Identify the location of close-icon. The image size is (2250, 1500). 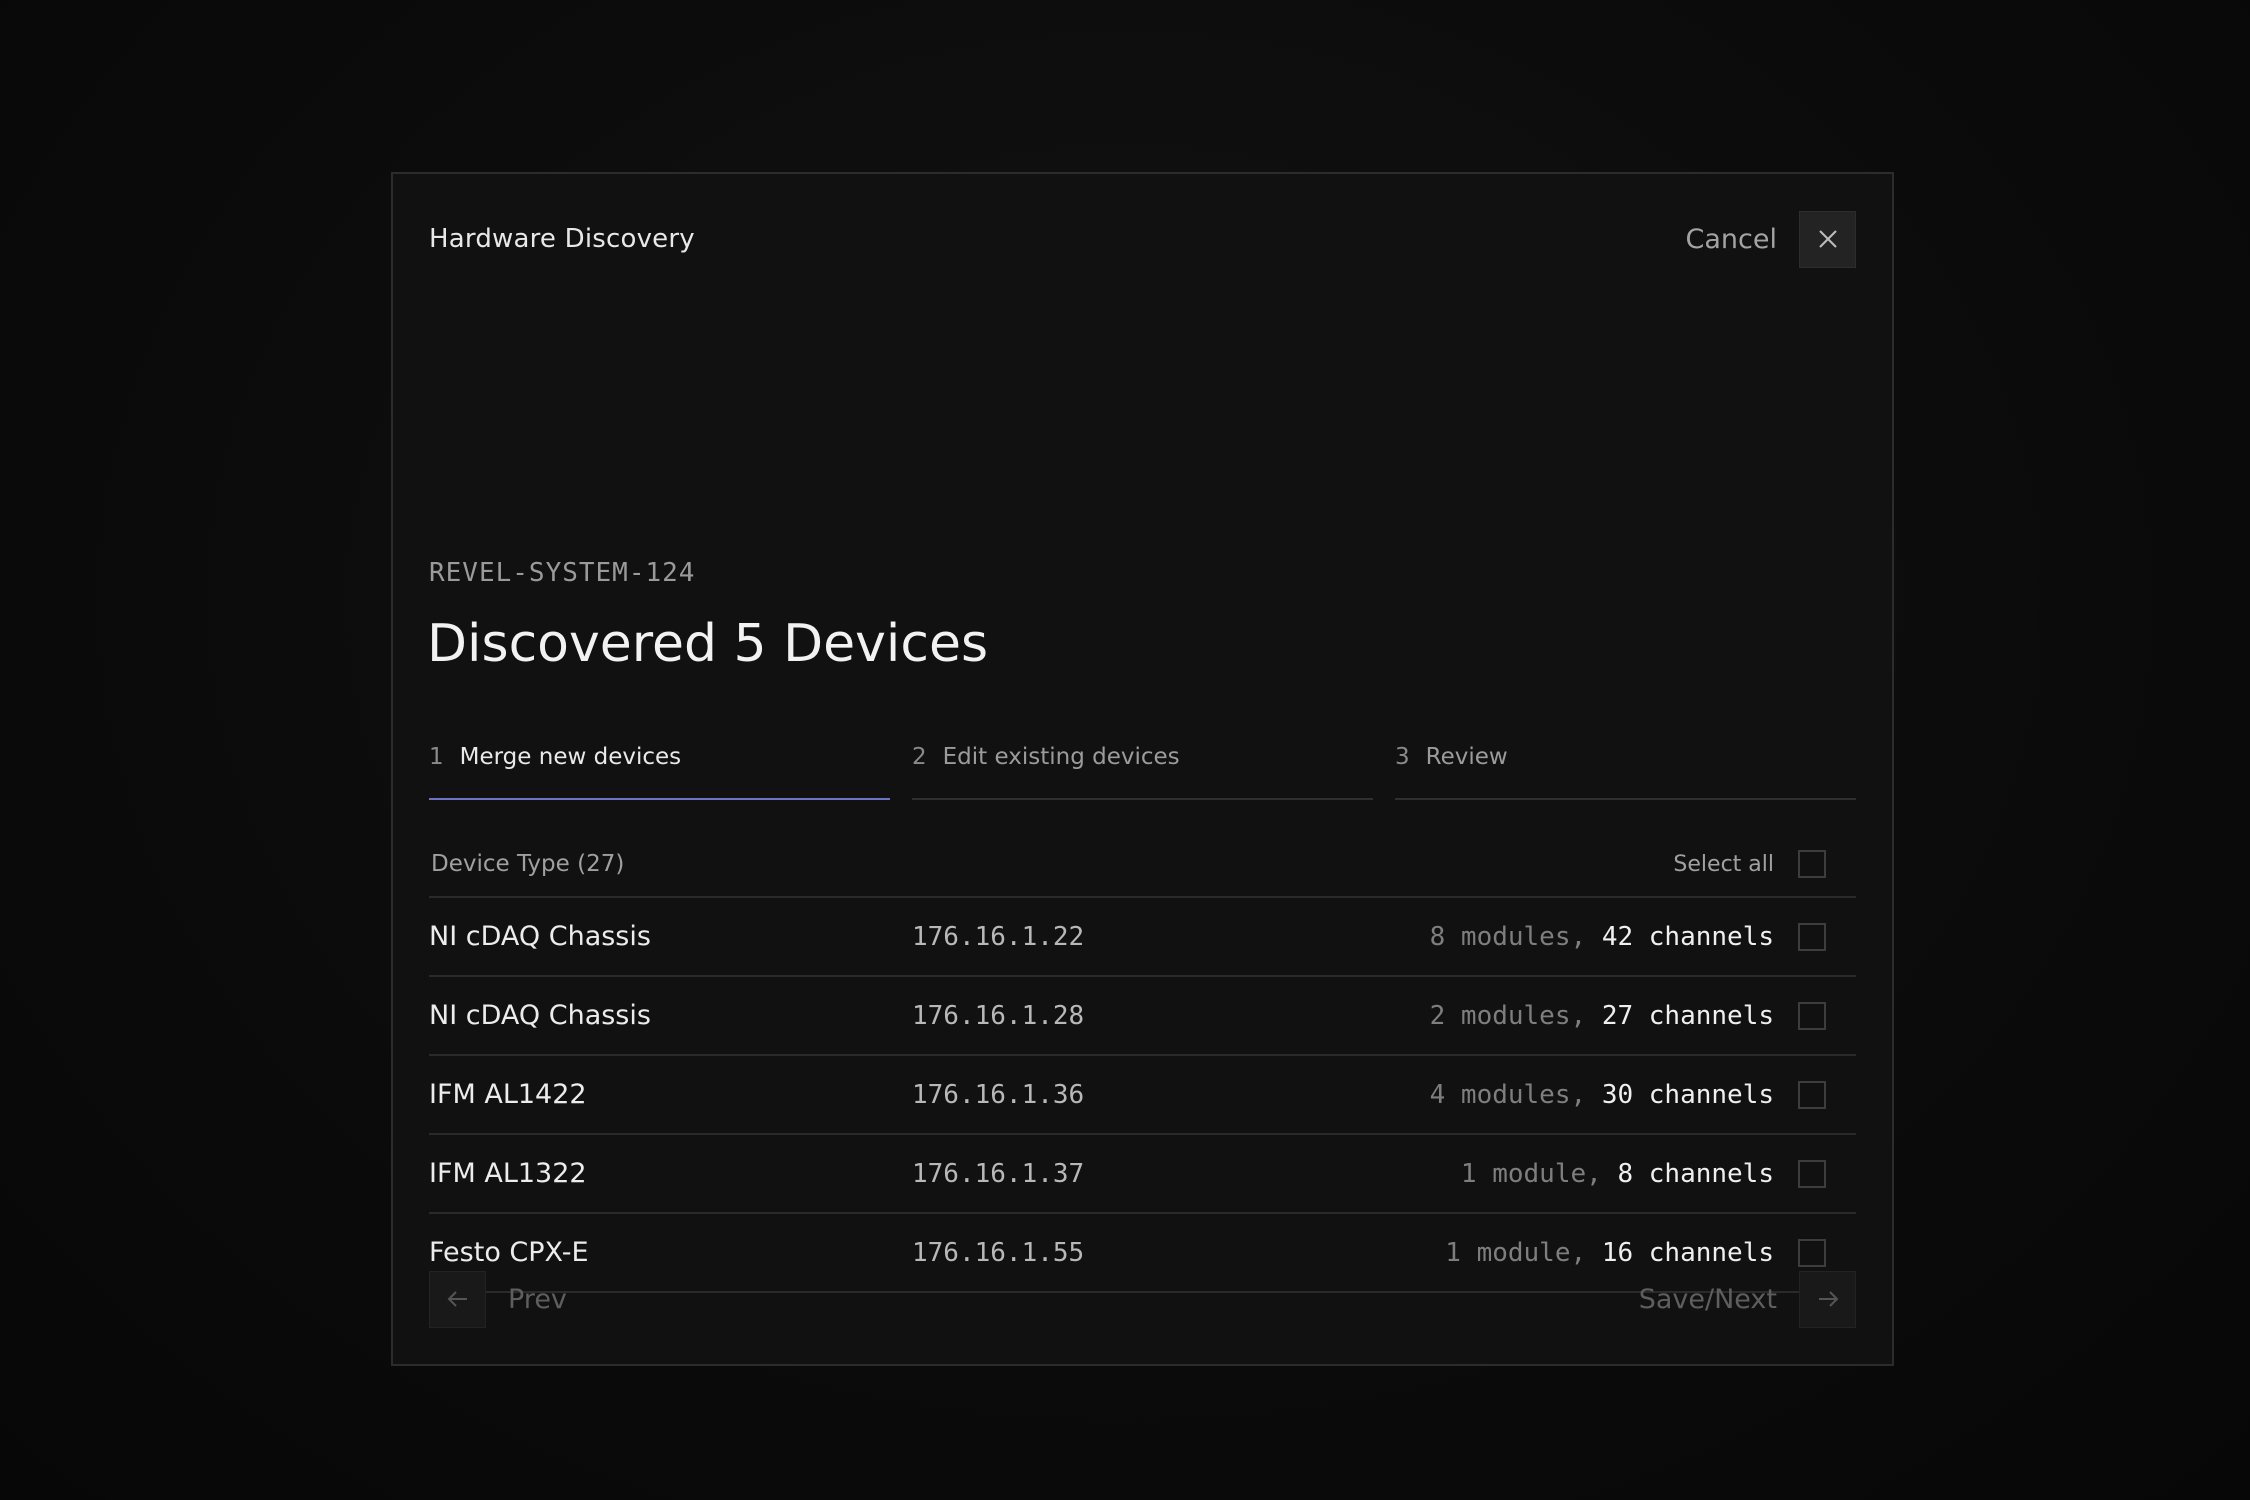
(1827, 239).